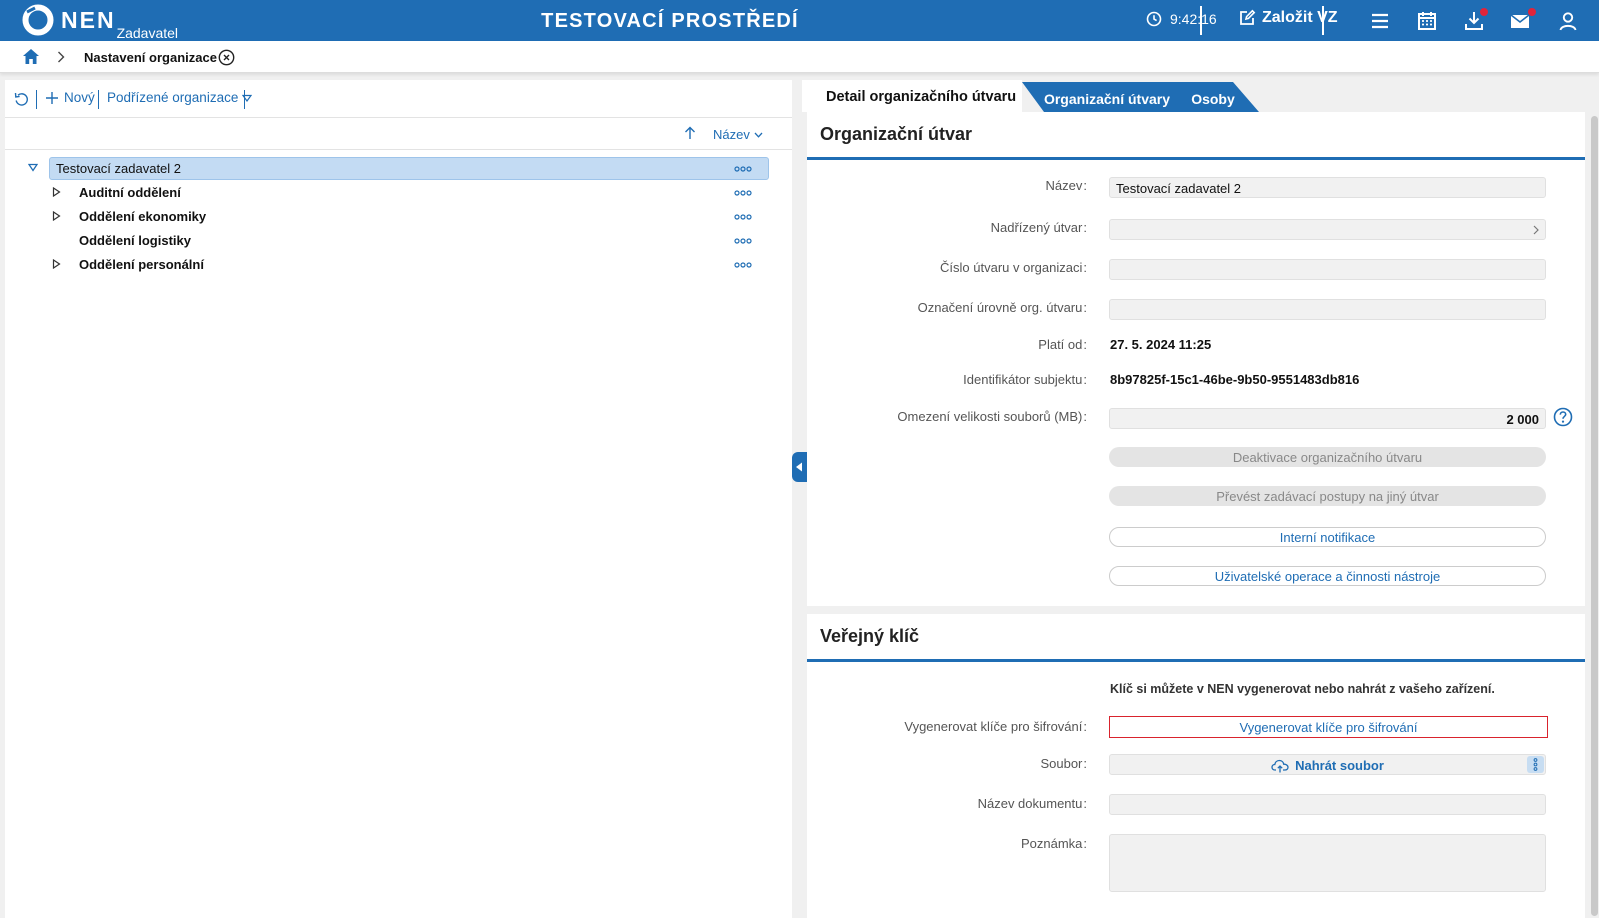 The height and width of the screenshot is (918, 1599). Describe the element at coordinates (690, 133) in the screenshot. I see `sort-ascending-icon` at that location.